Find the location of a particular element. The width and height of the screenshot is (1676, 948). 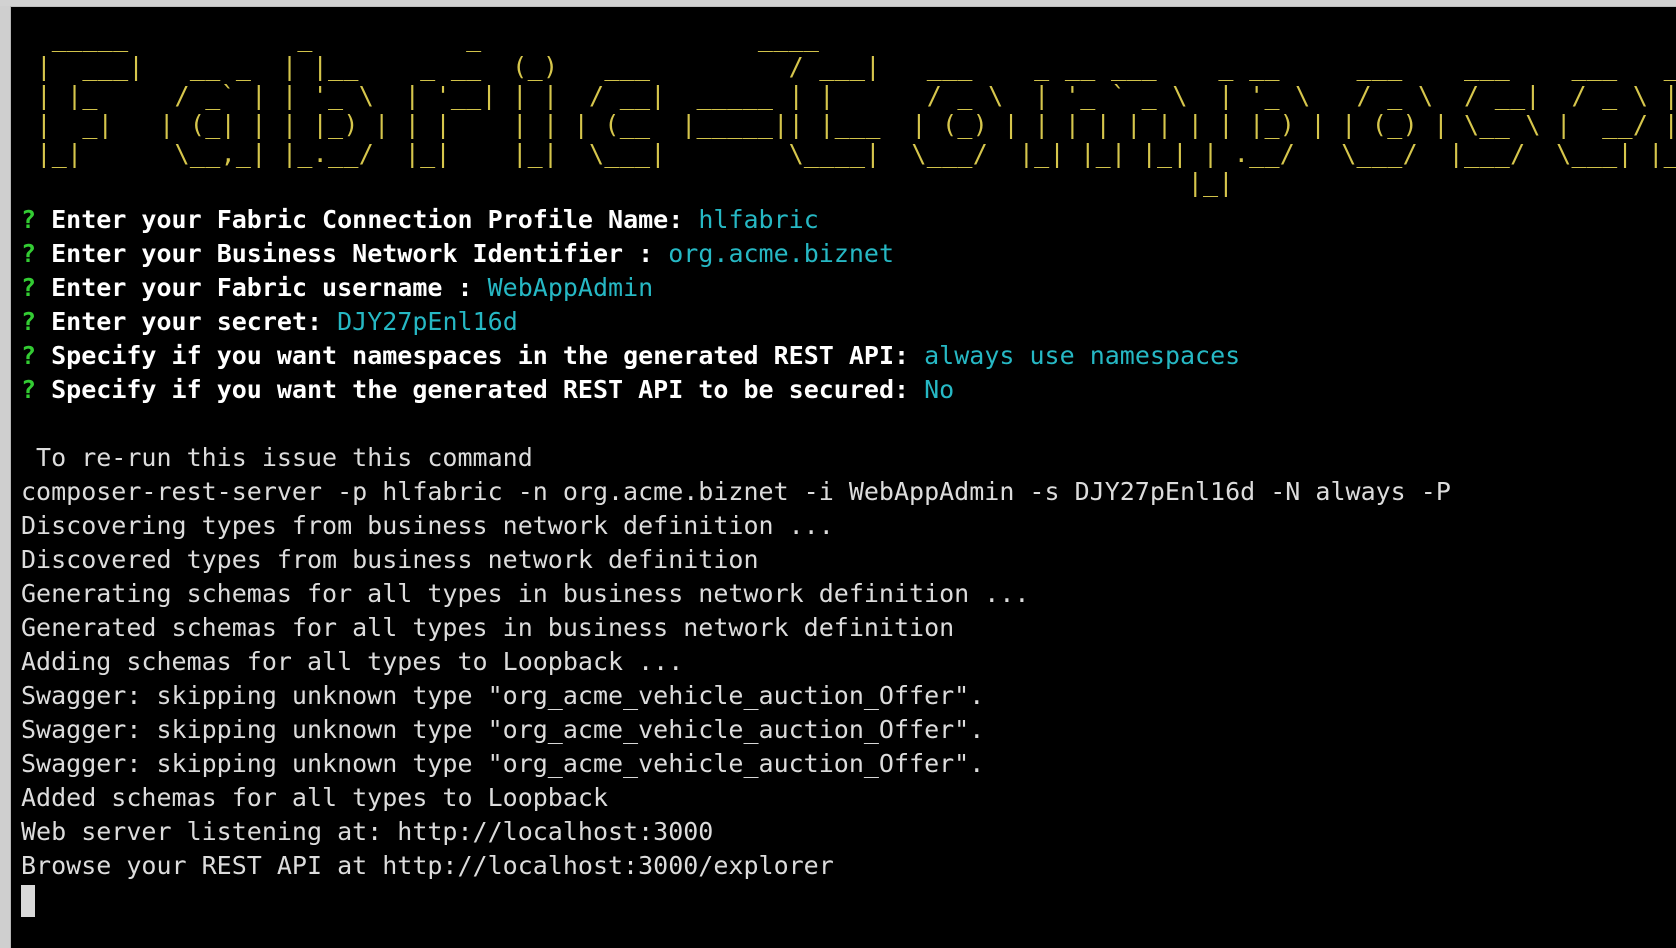

output-line: Added schemas for all types to Loopback is located at coordinates (314, 797).